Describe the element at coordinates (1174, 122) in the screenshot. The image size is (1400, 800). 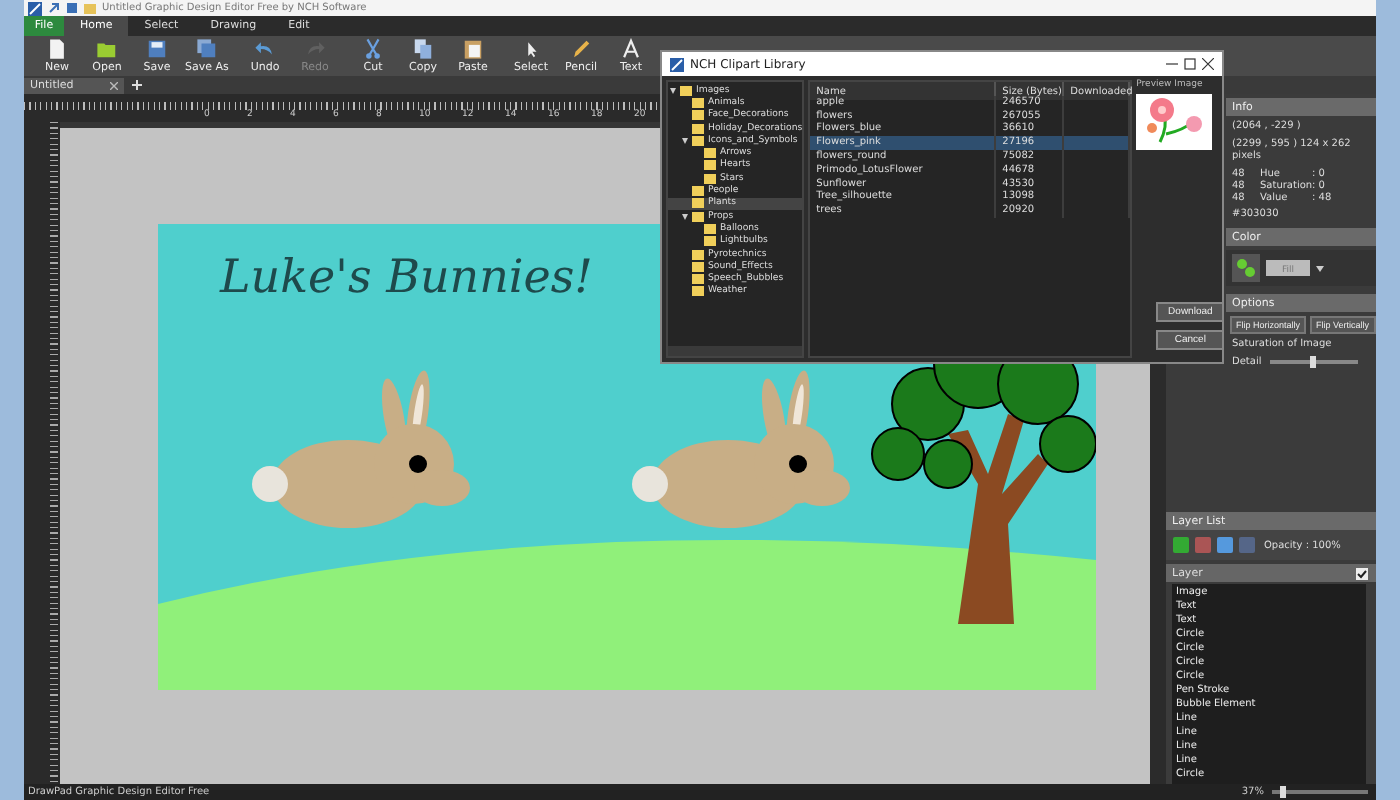
I see `flower-preview-drawing` at that location.